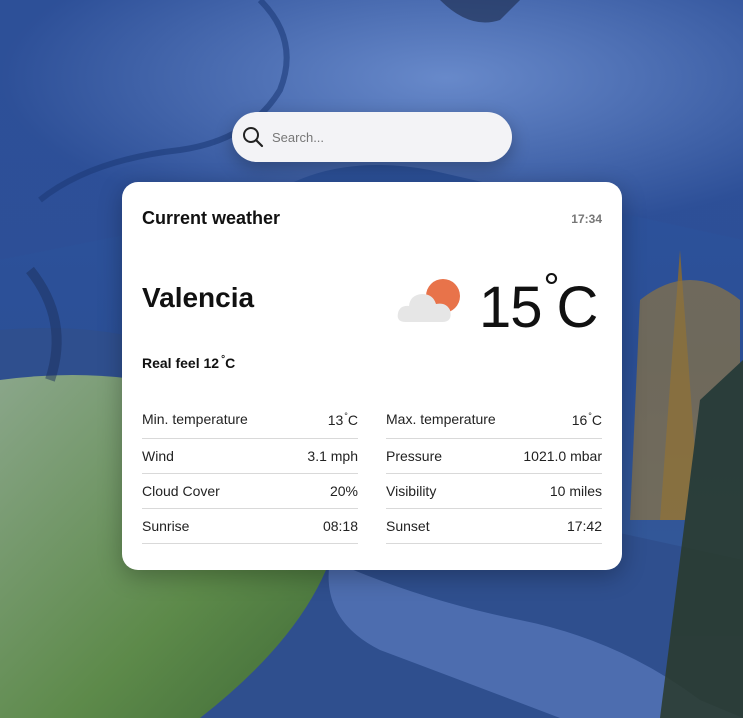 The image size is (743, 718). Describe the element at coordinates (332, 456) in the screenshot. I see `detail-value: 3.1 mph` at that location.